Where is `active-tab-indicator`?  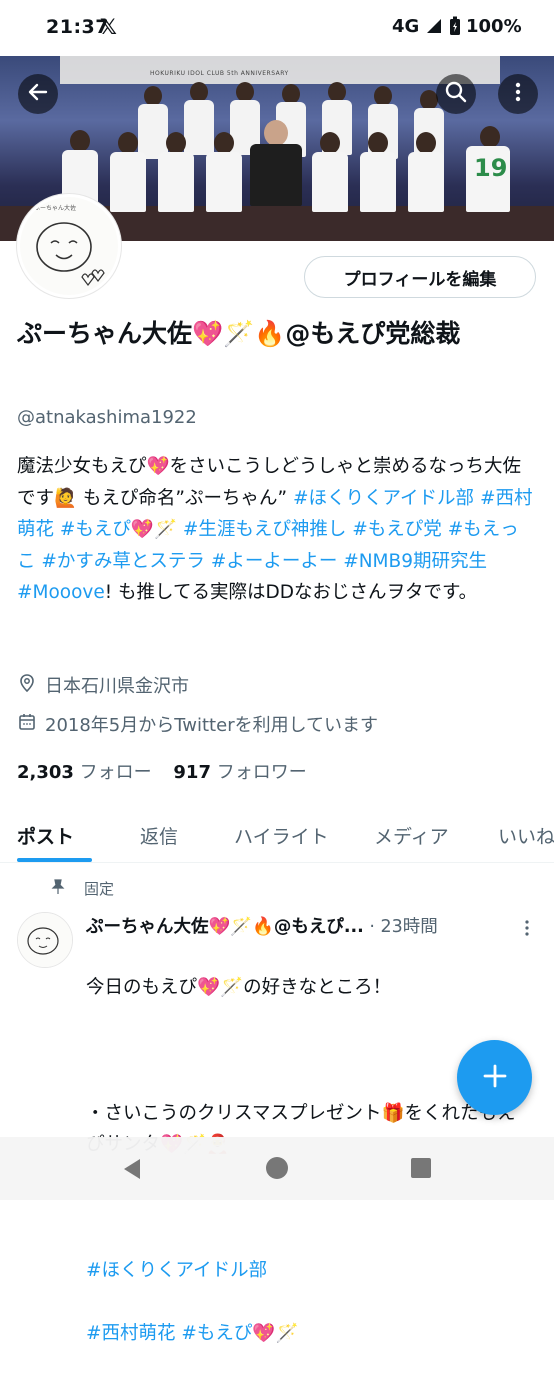 active-tab-indicator is located at coordinates (54, 860).